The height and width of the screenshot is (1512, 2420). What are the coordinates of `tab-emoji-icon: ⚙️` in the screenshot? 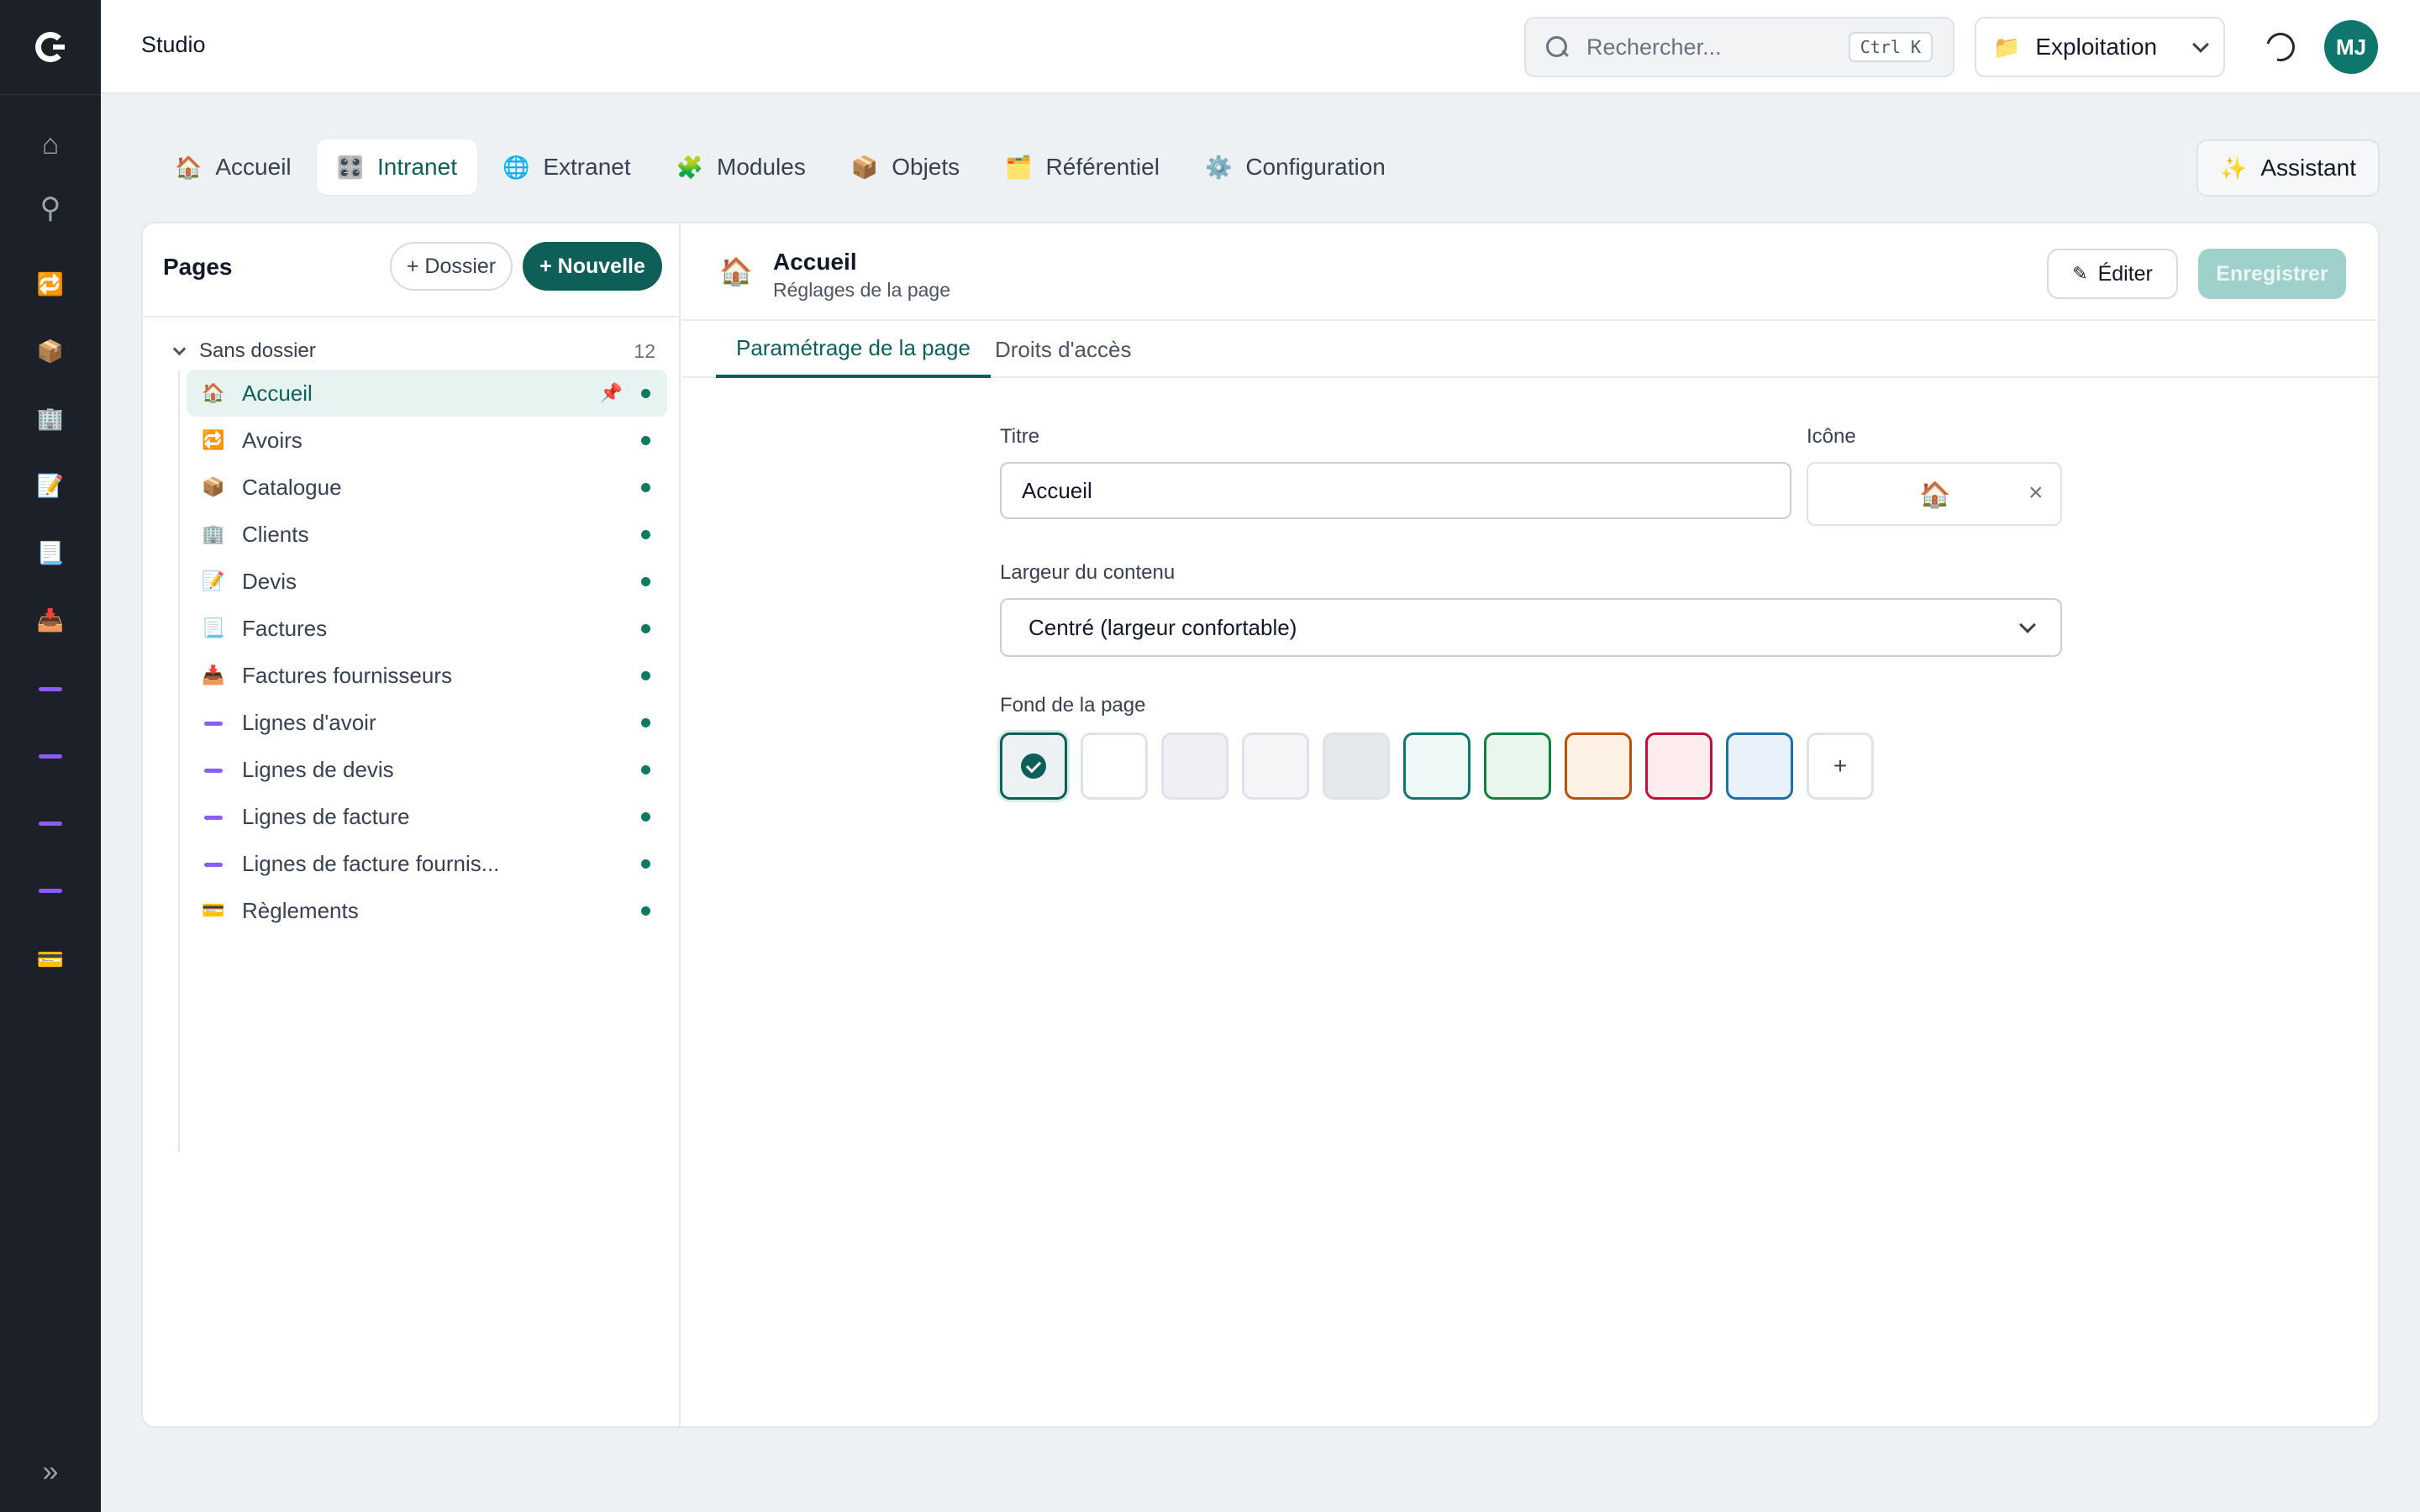 It's located at (1218, 167).